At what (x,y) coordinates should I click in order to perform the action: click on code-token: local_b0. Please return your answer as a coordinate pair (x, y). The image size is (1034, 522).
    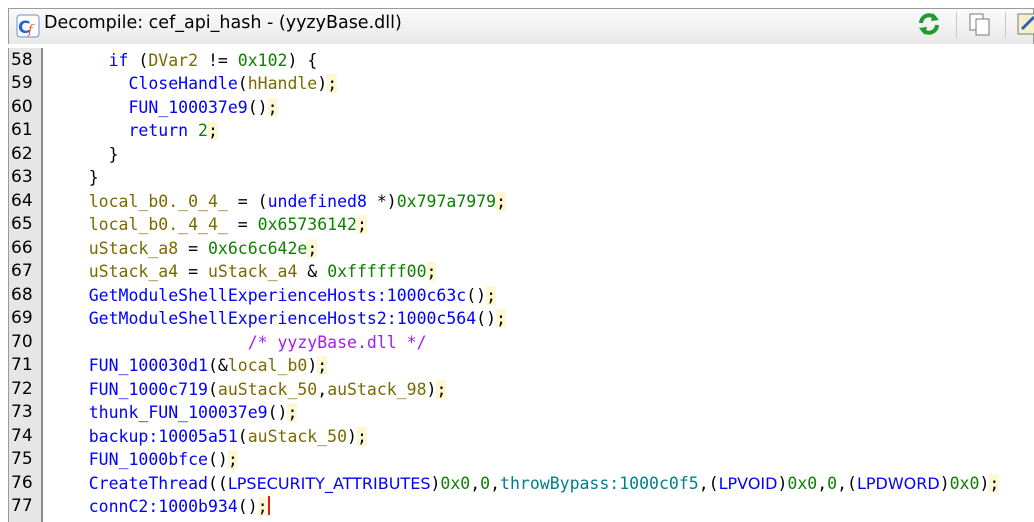
    Looking at the image, I should click on (267, 365).